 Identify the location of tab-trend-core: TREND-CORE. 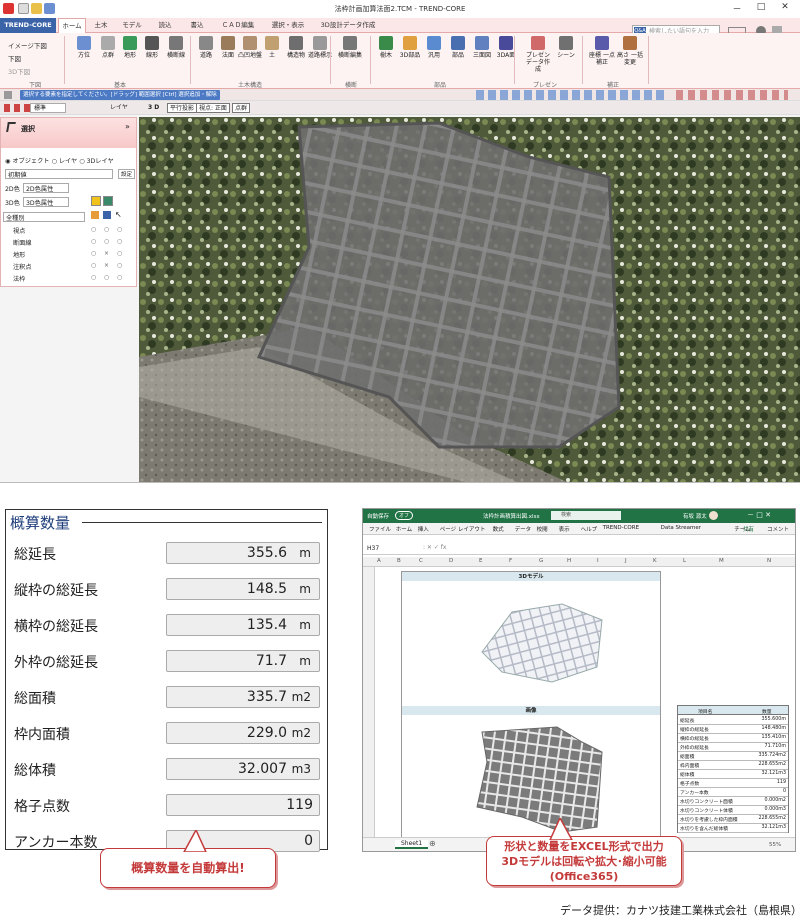
(28, 25).